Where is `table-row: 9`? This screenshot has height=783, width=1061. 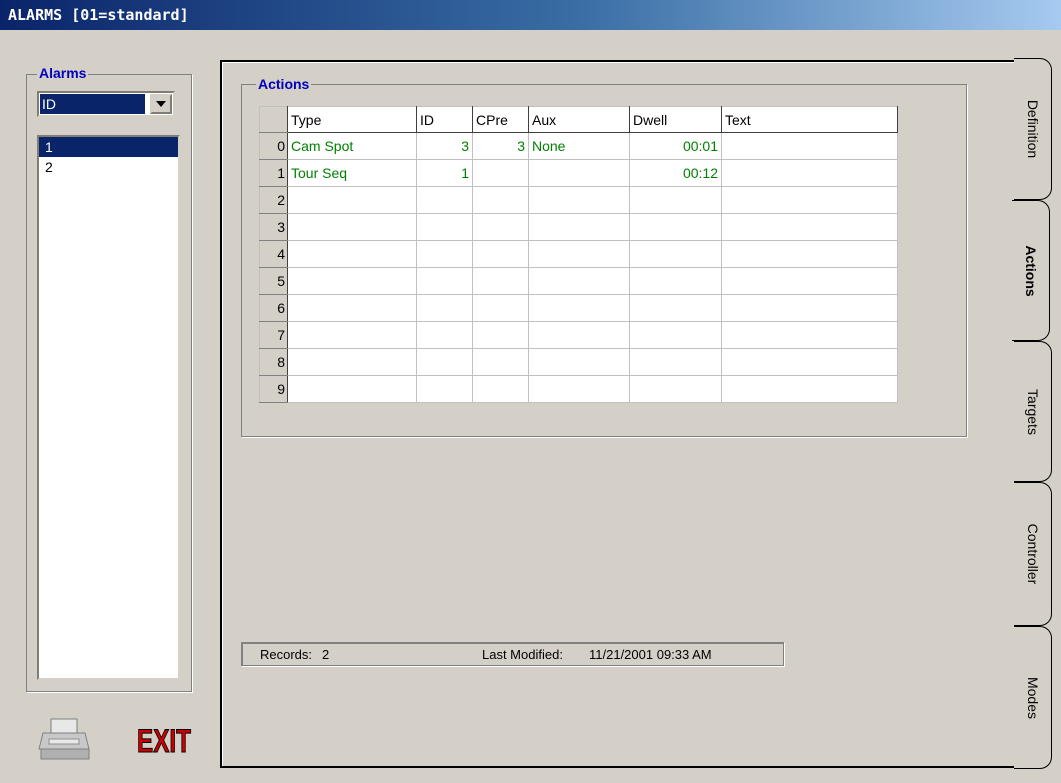 table-row: 9 is located at coordinates (578, 389).